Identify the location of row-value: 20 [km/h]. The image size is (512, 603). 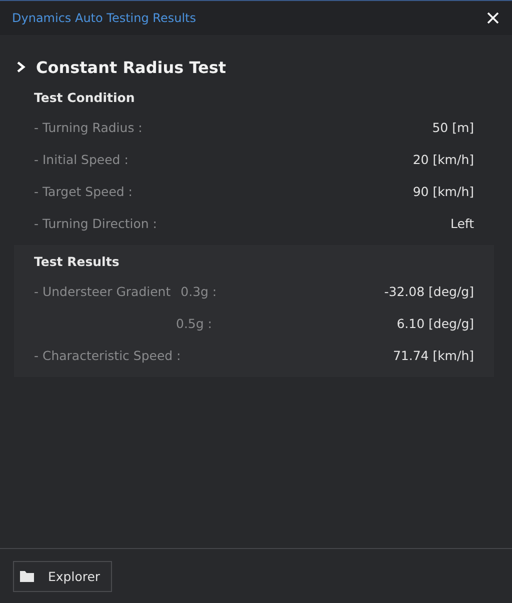
(443, 159).